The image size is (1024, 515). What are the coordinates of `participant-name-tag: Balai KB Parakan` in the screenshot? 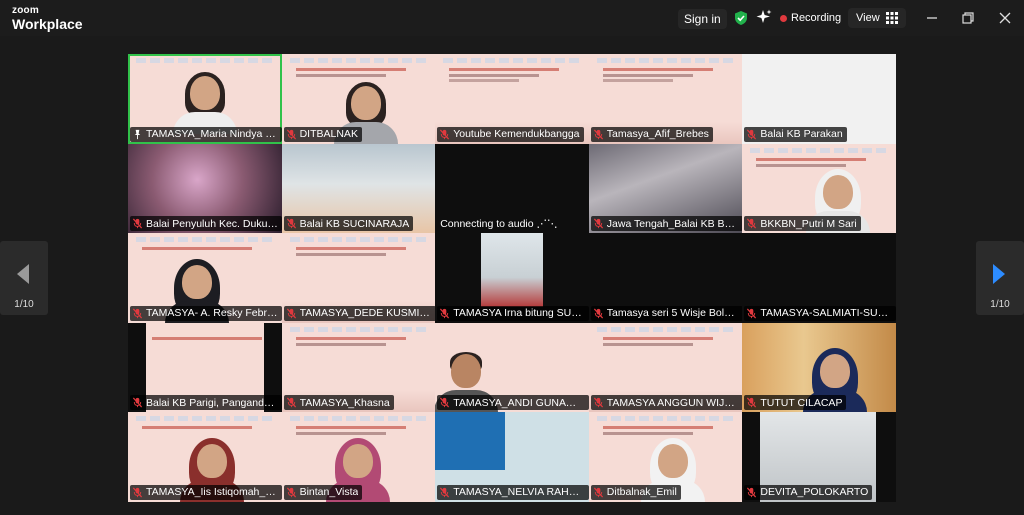 It's located at (795, 134).